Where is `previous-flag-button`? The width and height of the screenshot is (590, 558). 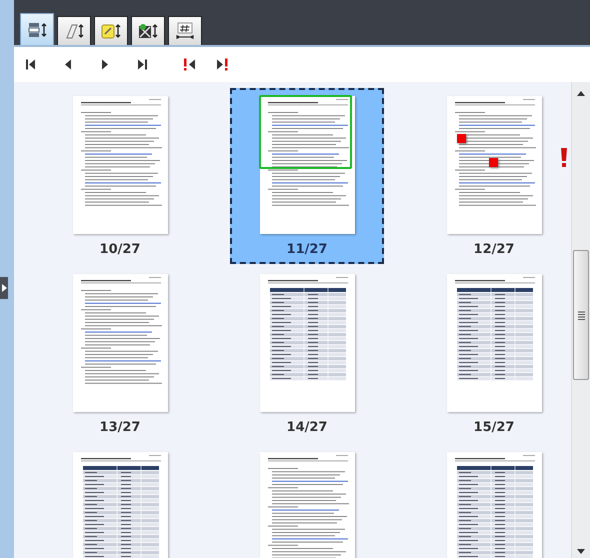
previous-flag-button is located at coordinates (189, 64).